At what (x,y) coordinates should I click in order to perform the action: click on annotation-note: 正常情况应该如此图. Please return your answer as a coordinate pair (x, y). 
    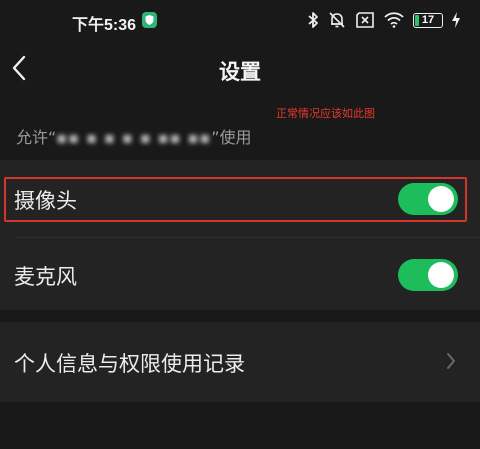
    Looking at the image, I should click on (325, 113).